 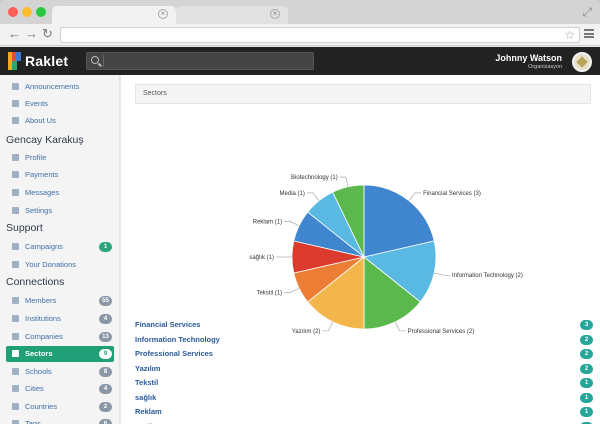 I want to click on info-icon, so click(x=15, y=120).